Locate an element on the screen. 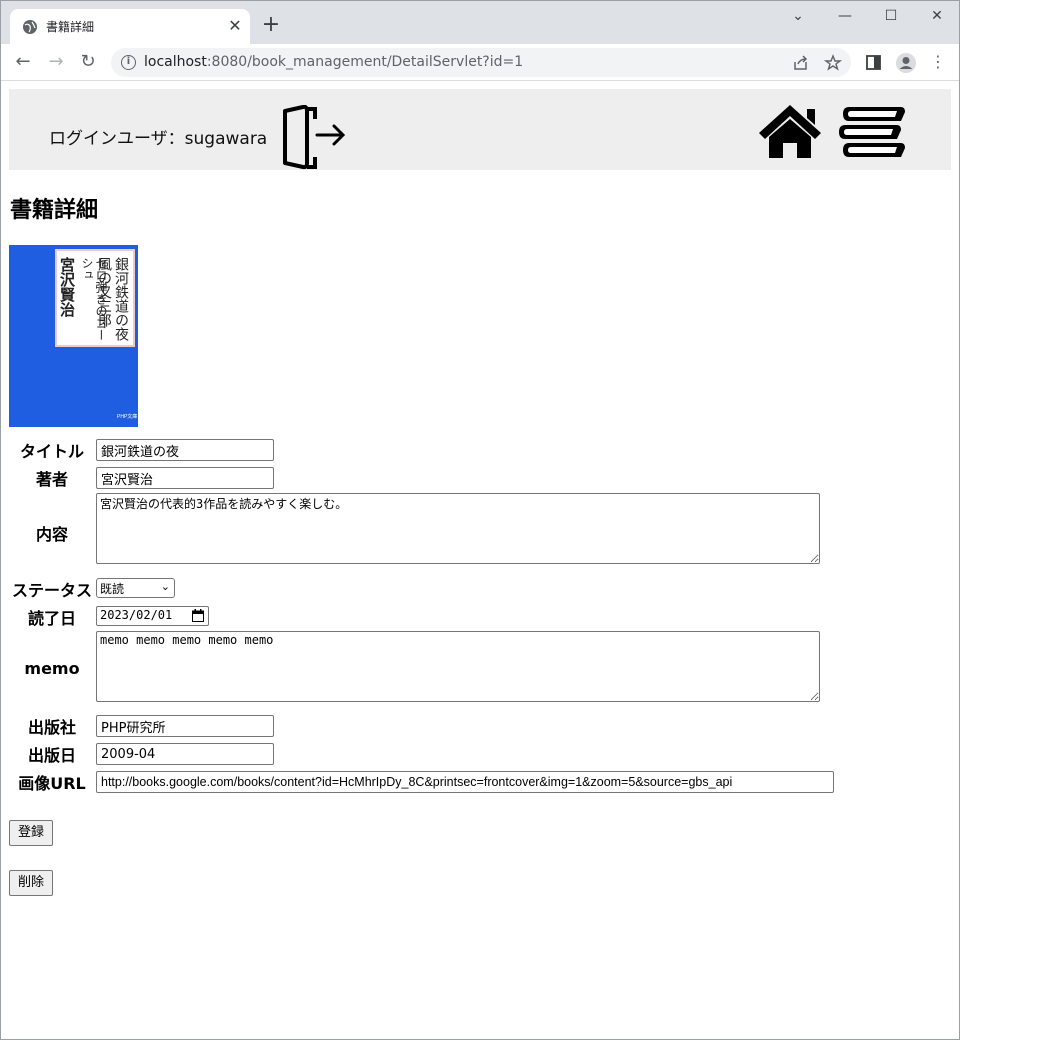 Image resolution: width=1043 pixels, height=1040 pixels. title-input is located at coordinates (185, 450).